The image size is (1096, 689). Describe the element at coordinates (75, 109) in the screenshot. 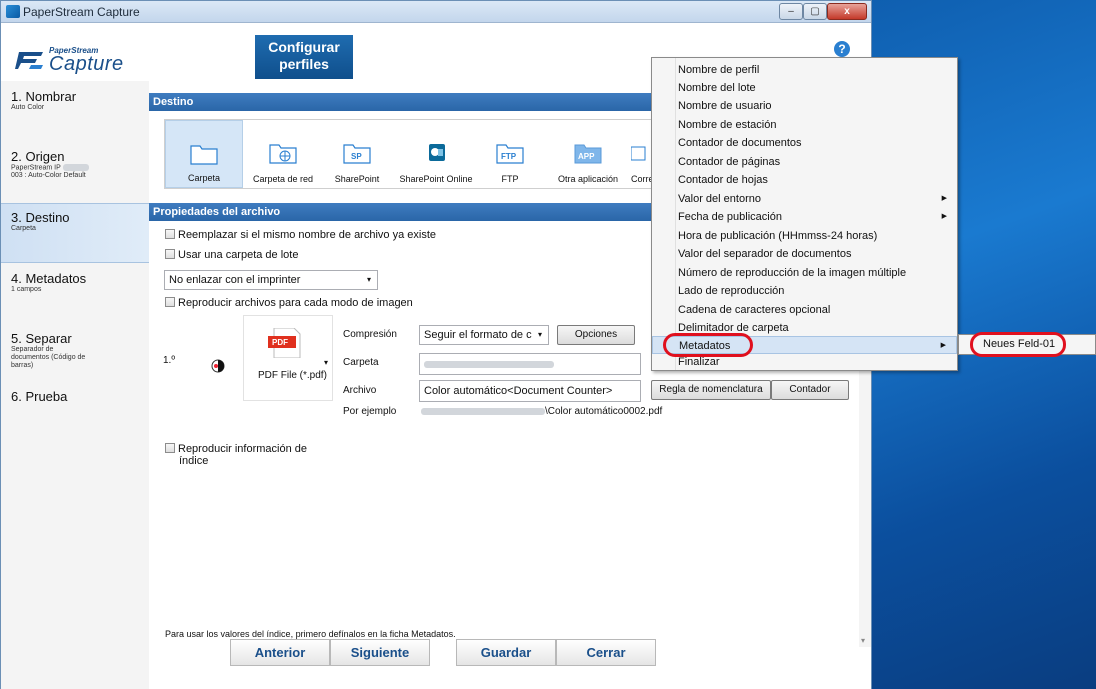

I see `sidebar-step-name: 1. Nombrar Auto Color` at that location.